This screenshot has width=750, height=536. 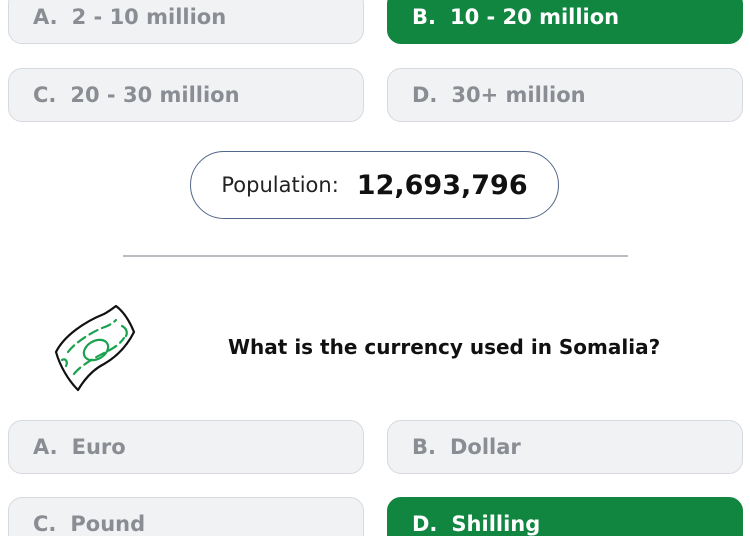 What do you see at coordinates (375, 256) in the screenshot?
I see `section-divider` at bounding box center [375, 256].